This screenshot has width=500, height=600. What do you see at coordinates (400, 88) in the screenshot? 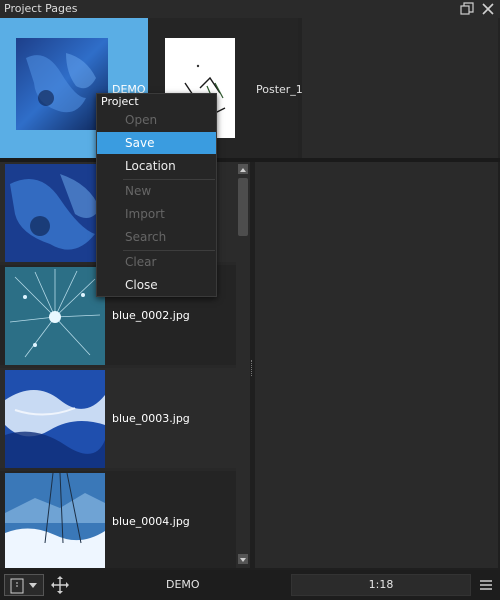
I see `page-preview-area` at bounding box center [400, 88].